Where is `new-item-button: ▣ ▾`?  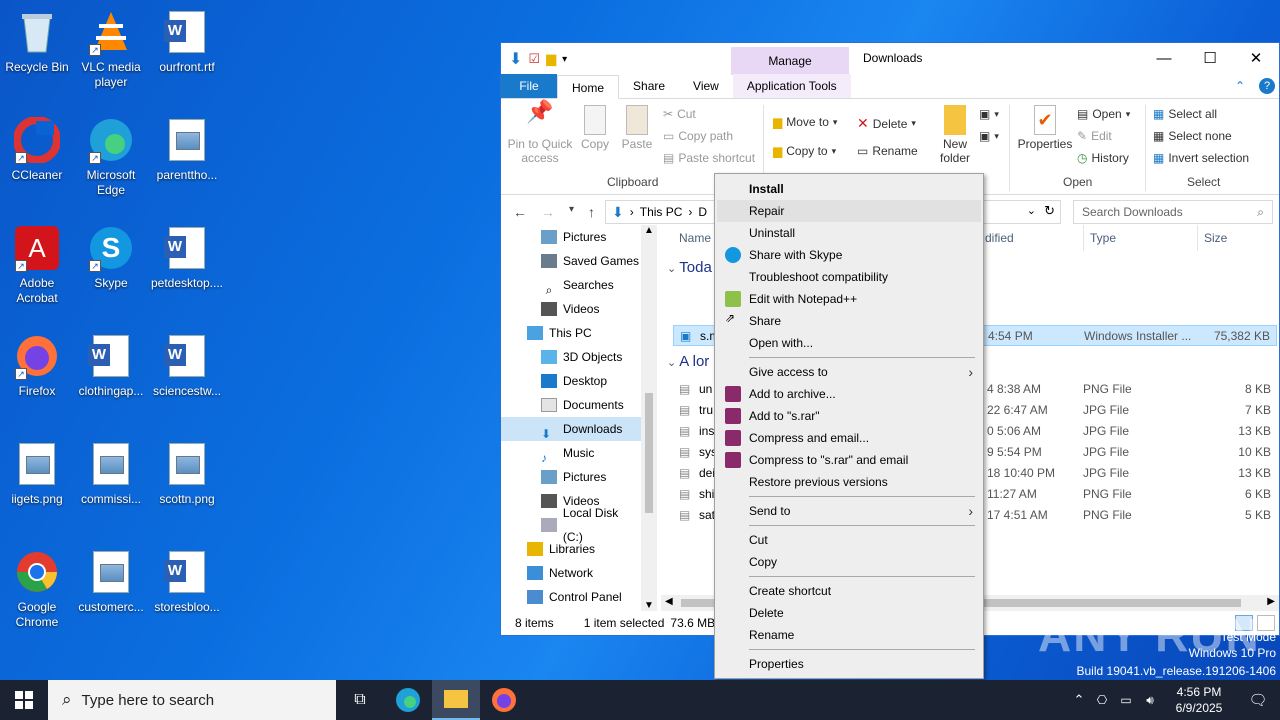 new-item-button: ▣ ▾ is located at coordinates (989, 114).